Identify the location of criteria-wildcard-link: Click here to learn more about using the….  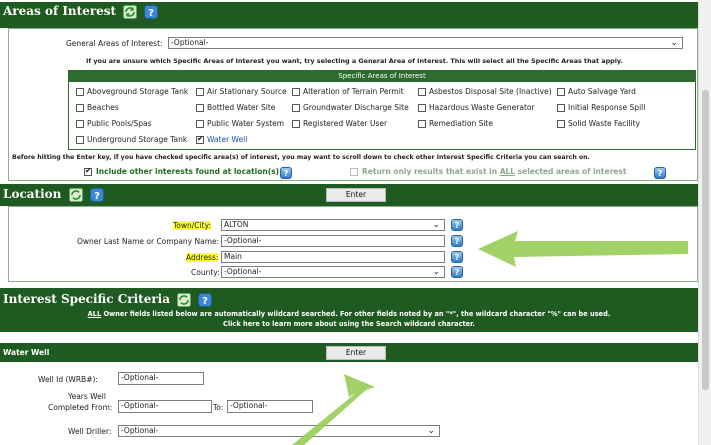
(349, 324).